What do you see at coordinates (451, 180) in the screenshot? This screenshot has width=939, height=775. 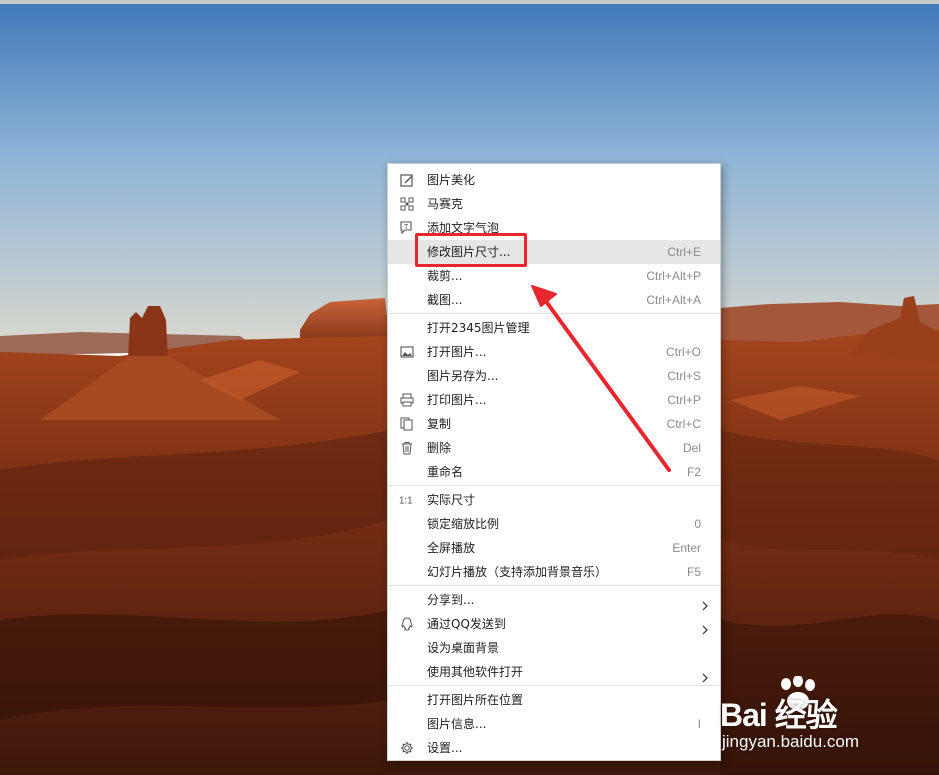 I see `menu-item-label: 图片美化` at bounding box center [451, 180].